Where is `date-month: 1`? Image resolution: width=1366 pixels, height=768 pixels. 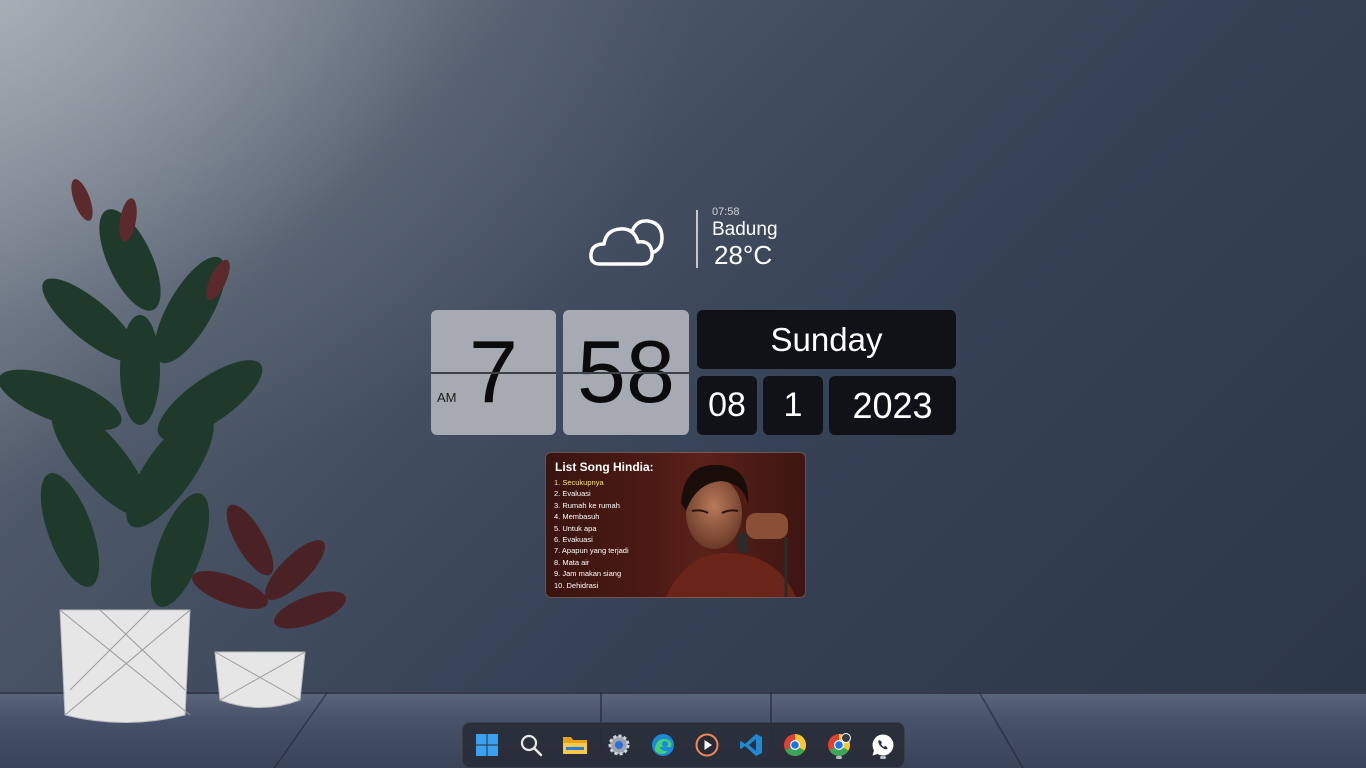 date-month: 1 is located at coordinates (793, 405).